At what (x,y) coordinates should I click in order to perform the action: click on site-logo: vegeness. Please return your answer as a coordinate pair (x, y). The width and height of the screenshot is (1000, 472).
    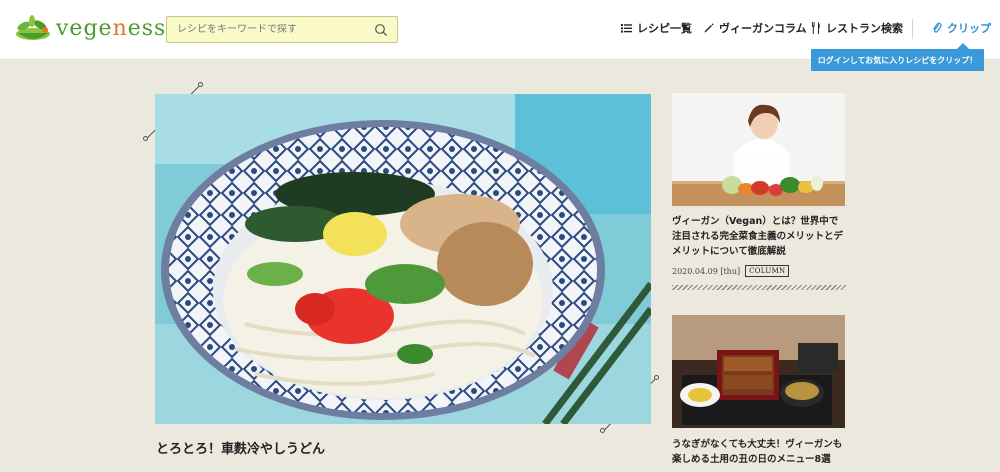
    Looking at the image, I should click on (90, 29).